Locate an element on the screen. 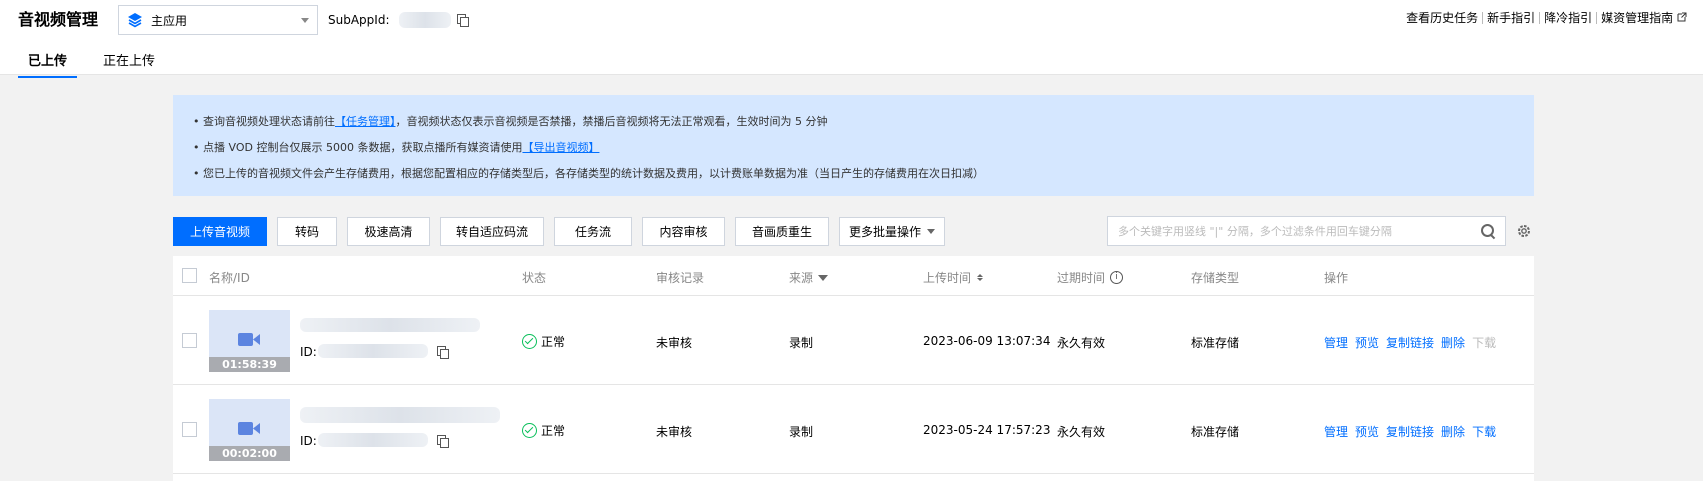  page-title: 音视频管理 is located at coordinates (58, 19).